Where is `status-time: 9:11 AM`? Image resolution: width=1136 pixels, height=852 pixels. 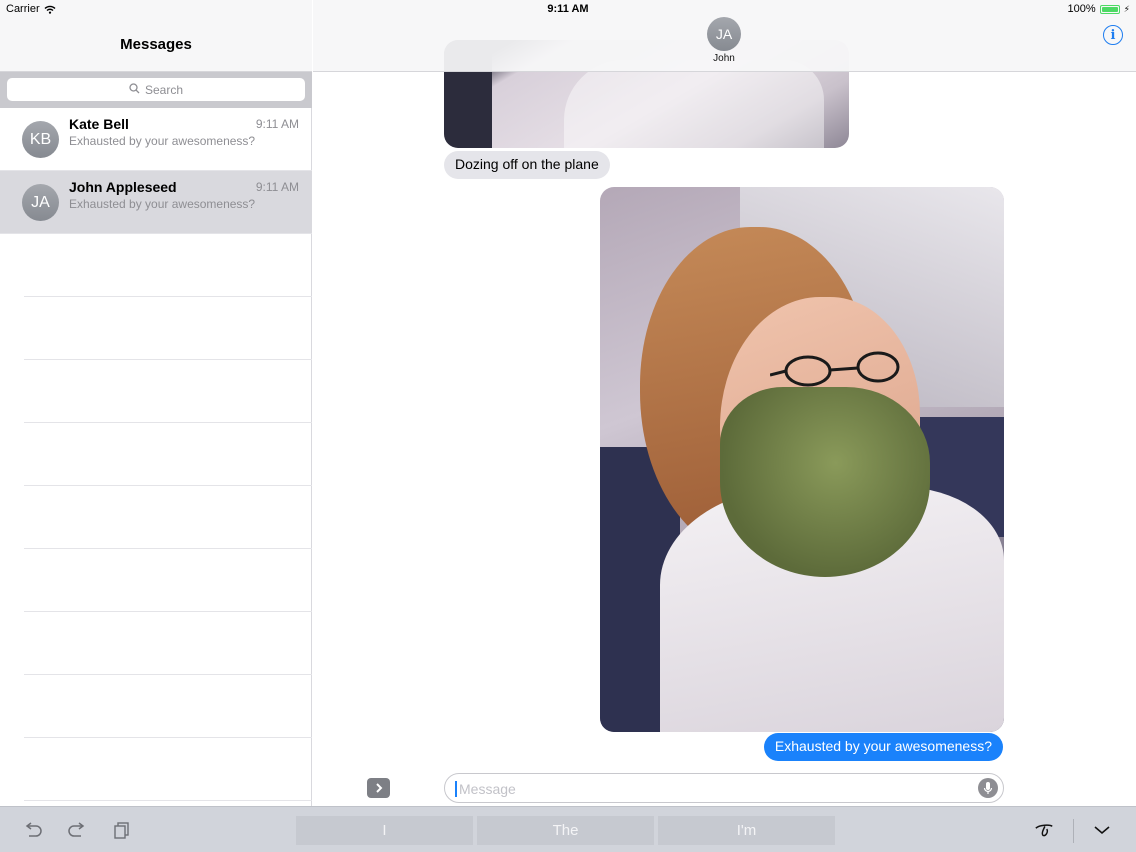
status-time: 9:11 AM is located at coordinates (568, 9).